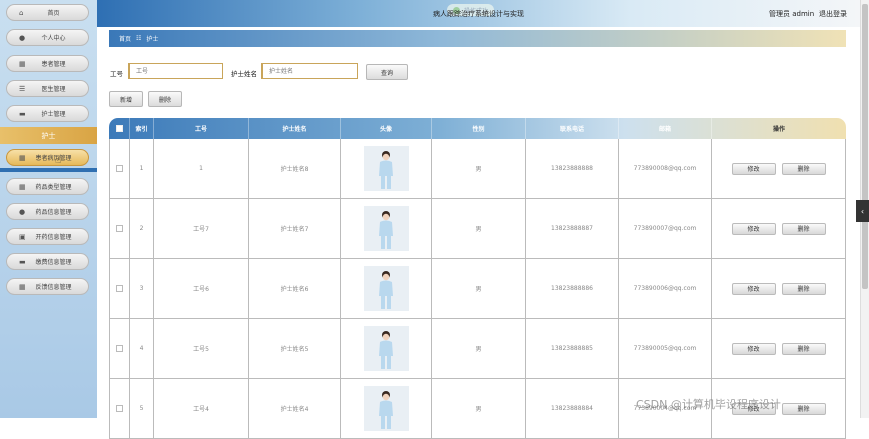  Describe the element at coordinates (244, 74) in the screenshot. I see `nurse-name-label: 护士姓名` at that location.